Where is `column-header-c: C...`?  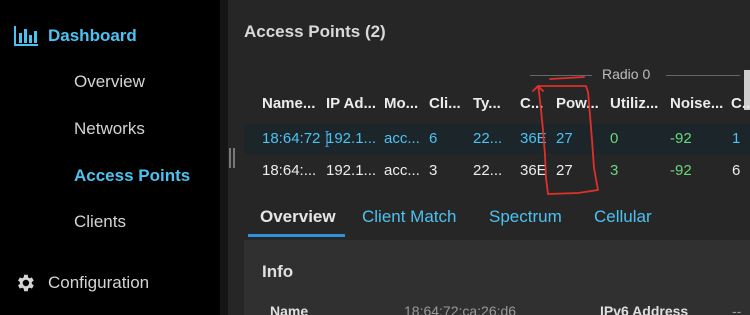 column-header-c: C... is located at coordinates (740, 103).